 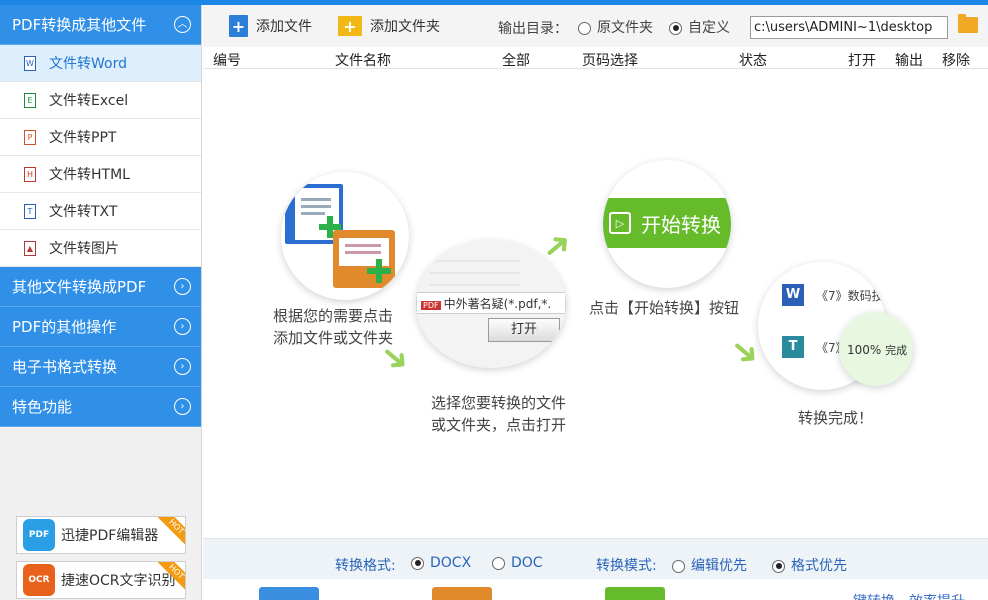 I want to click on dialog-filename: PDF 中外著名疑(*.pdf,*., so click(x=491, y=303).